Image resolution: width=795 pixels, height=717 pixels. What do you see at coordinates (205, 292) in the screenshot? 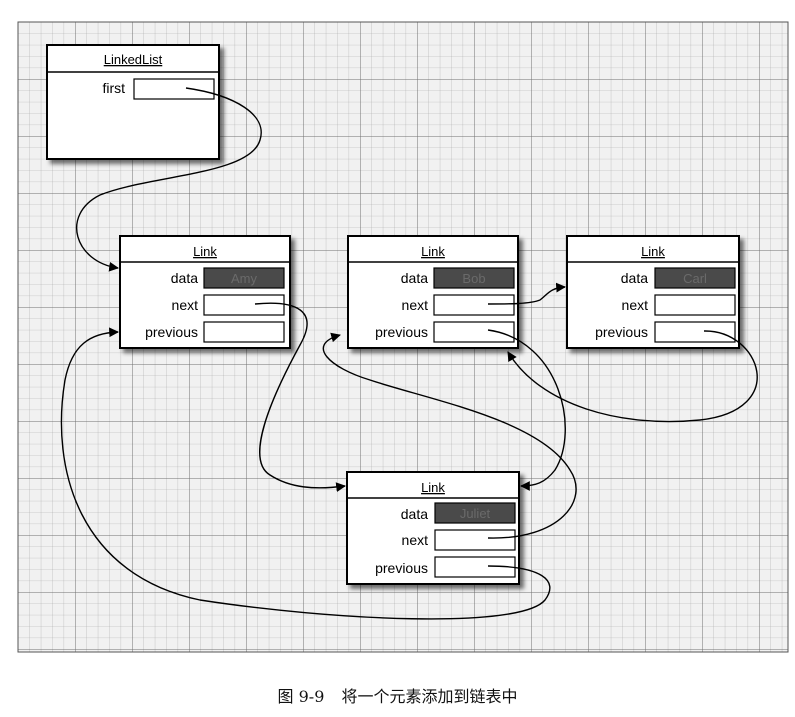
I see `link-node-amy: Link data next previous Amy` at bounding box center [205, 292].